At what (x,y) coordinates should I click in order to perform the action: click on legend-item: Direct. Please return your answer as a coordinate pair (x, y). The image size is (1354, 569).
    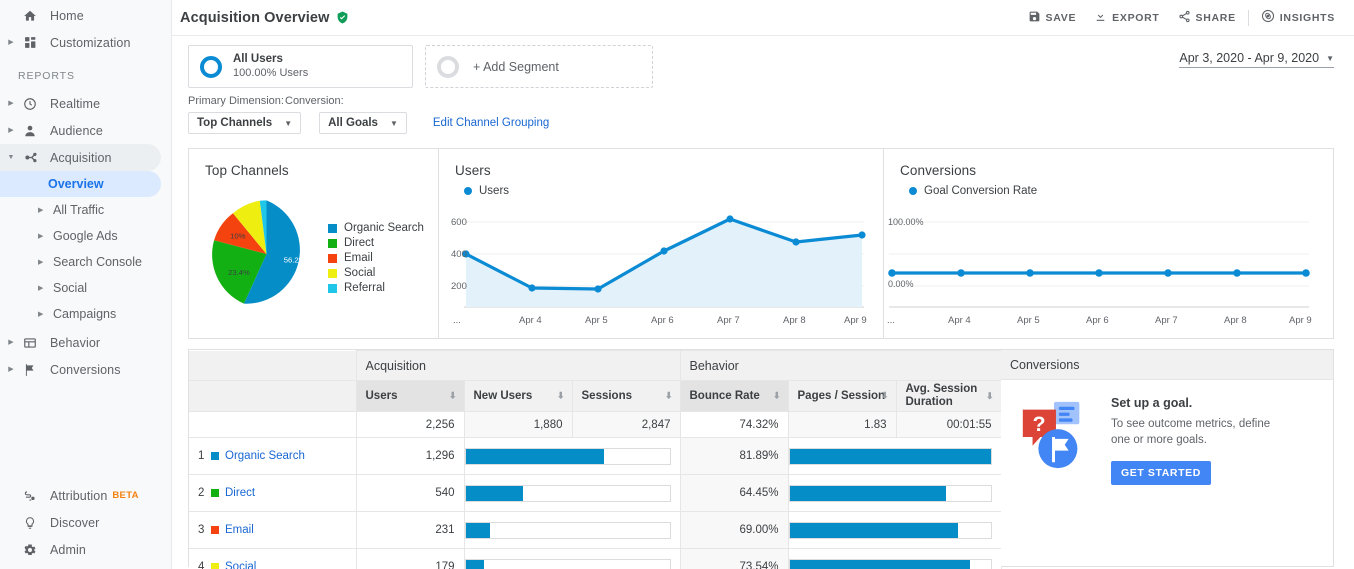
    Looking at the image, I should click on (376, 243).